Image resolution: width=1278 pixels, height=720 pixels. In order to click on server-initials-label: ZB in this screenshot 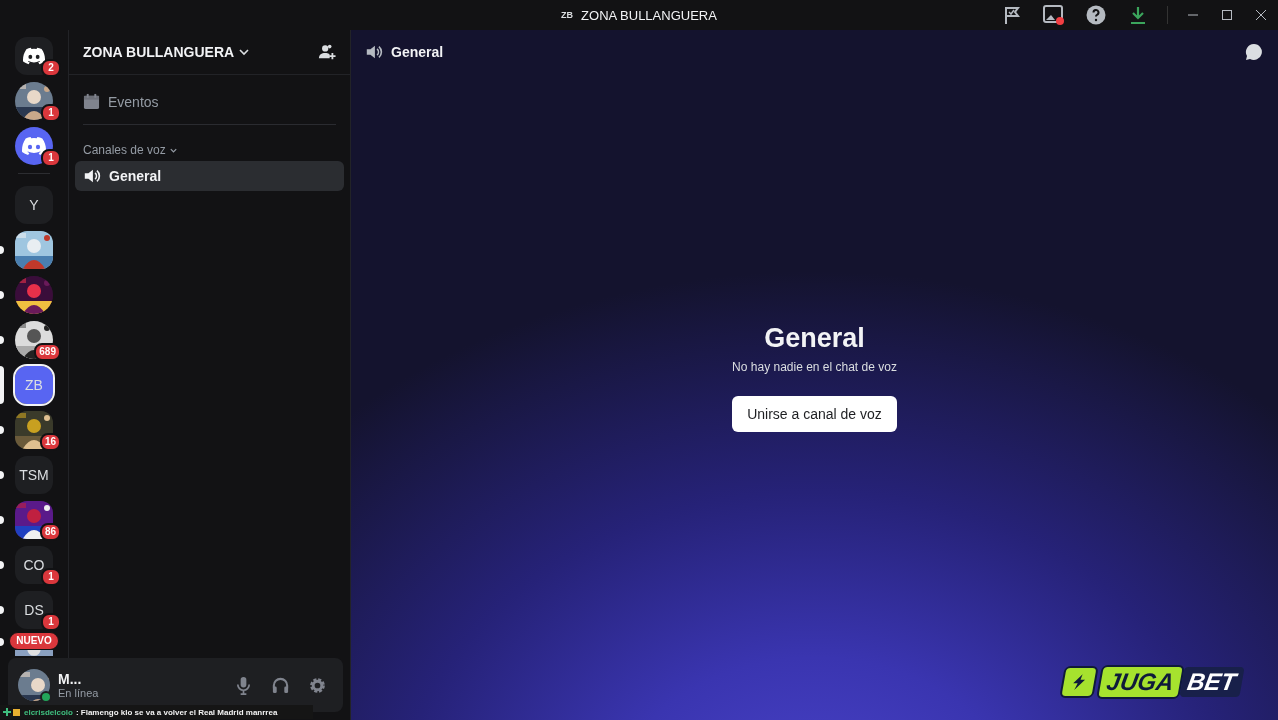, I will do `click(567, 15)`.